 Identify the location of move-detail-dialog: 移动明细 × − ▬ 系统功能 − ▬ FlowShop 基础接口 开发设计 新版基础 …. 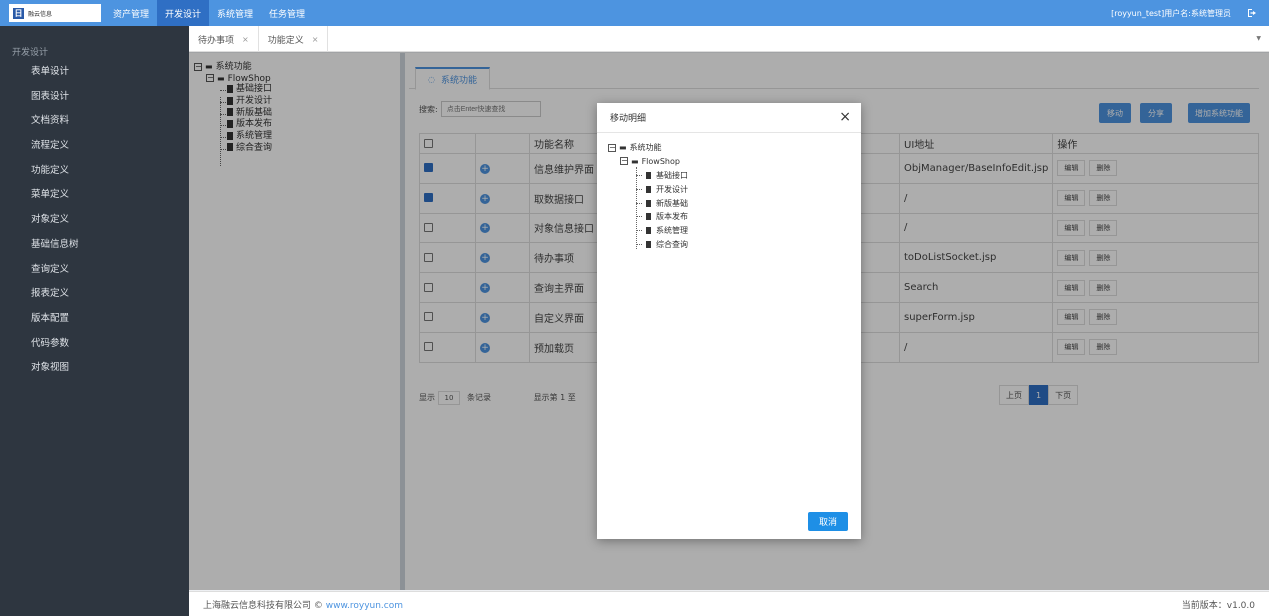
(729, 321).